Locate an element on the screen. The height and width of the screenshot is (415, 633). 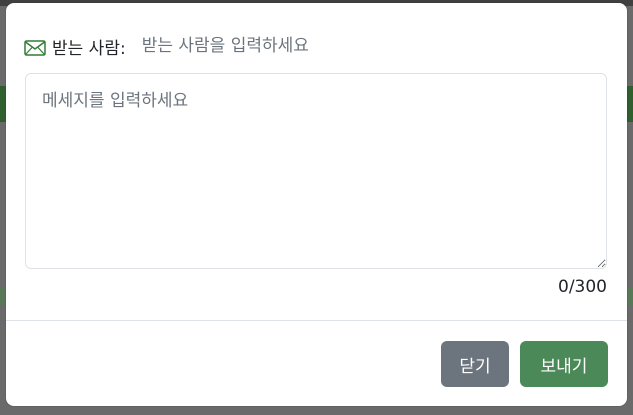
send-button: 보내기 is located at coordinates (564, 364).